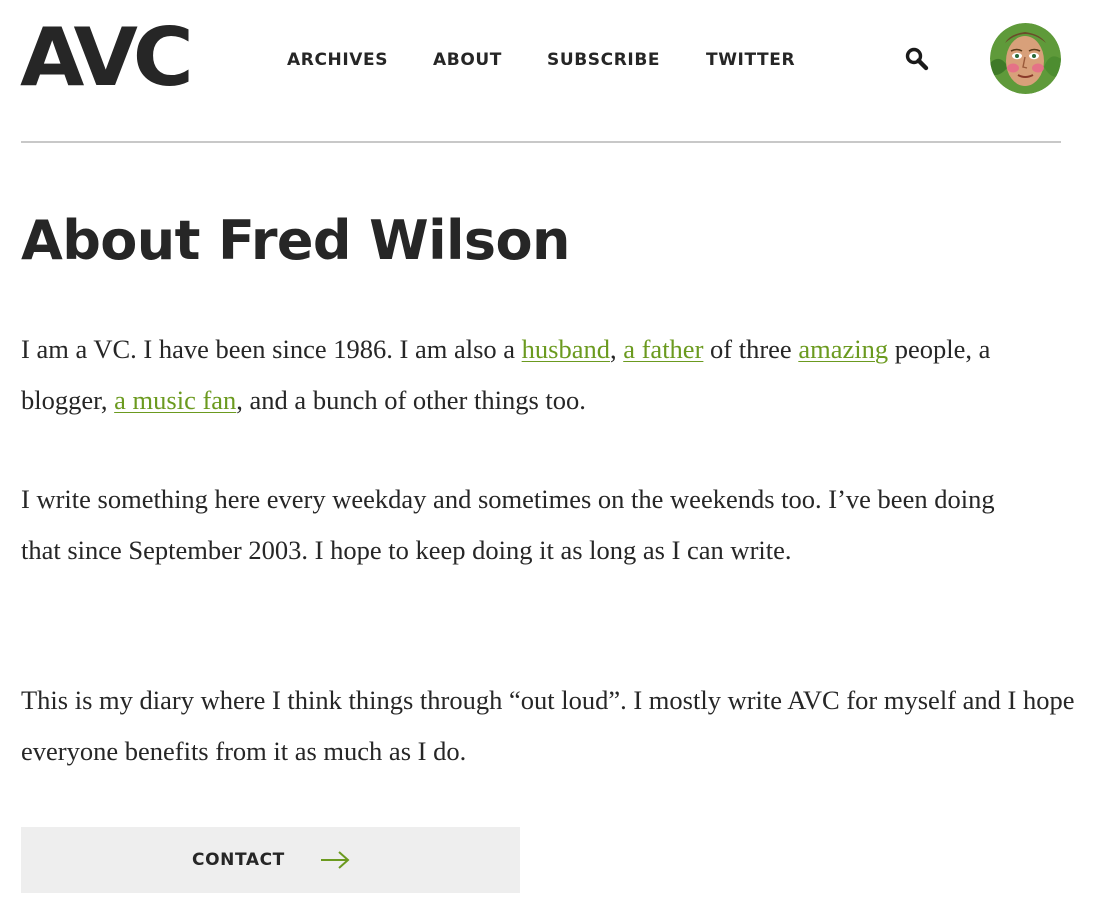  I want to click on contact-button: CONTACT, so click(270, 860).